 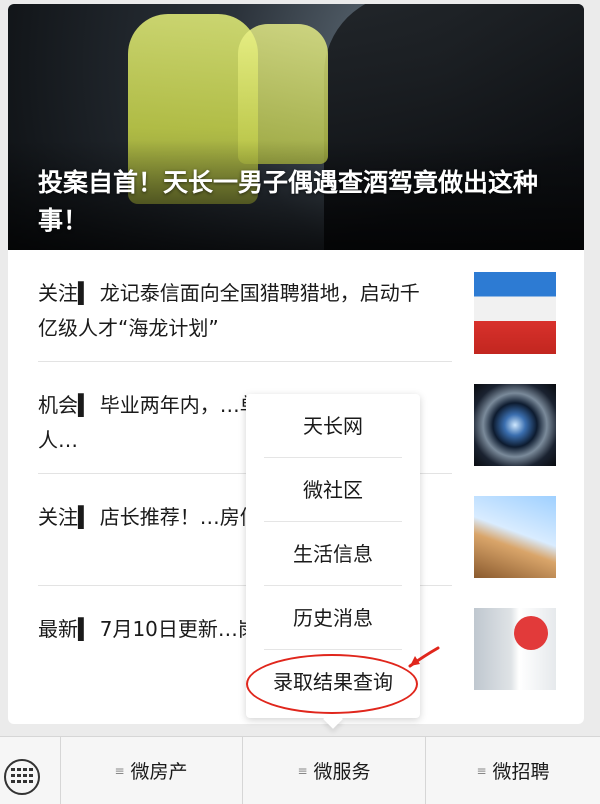 I want to click on menu-item-life-info: 生活信息, so click(x=333, y=554).